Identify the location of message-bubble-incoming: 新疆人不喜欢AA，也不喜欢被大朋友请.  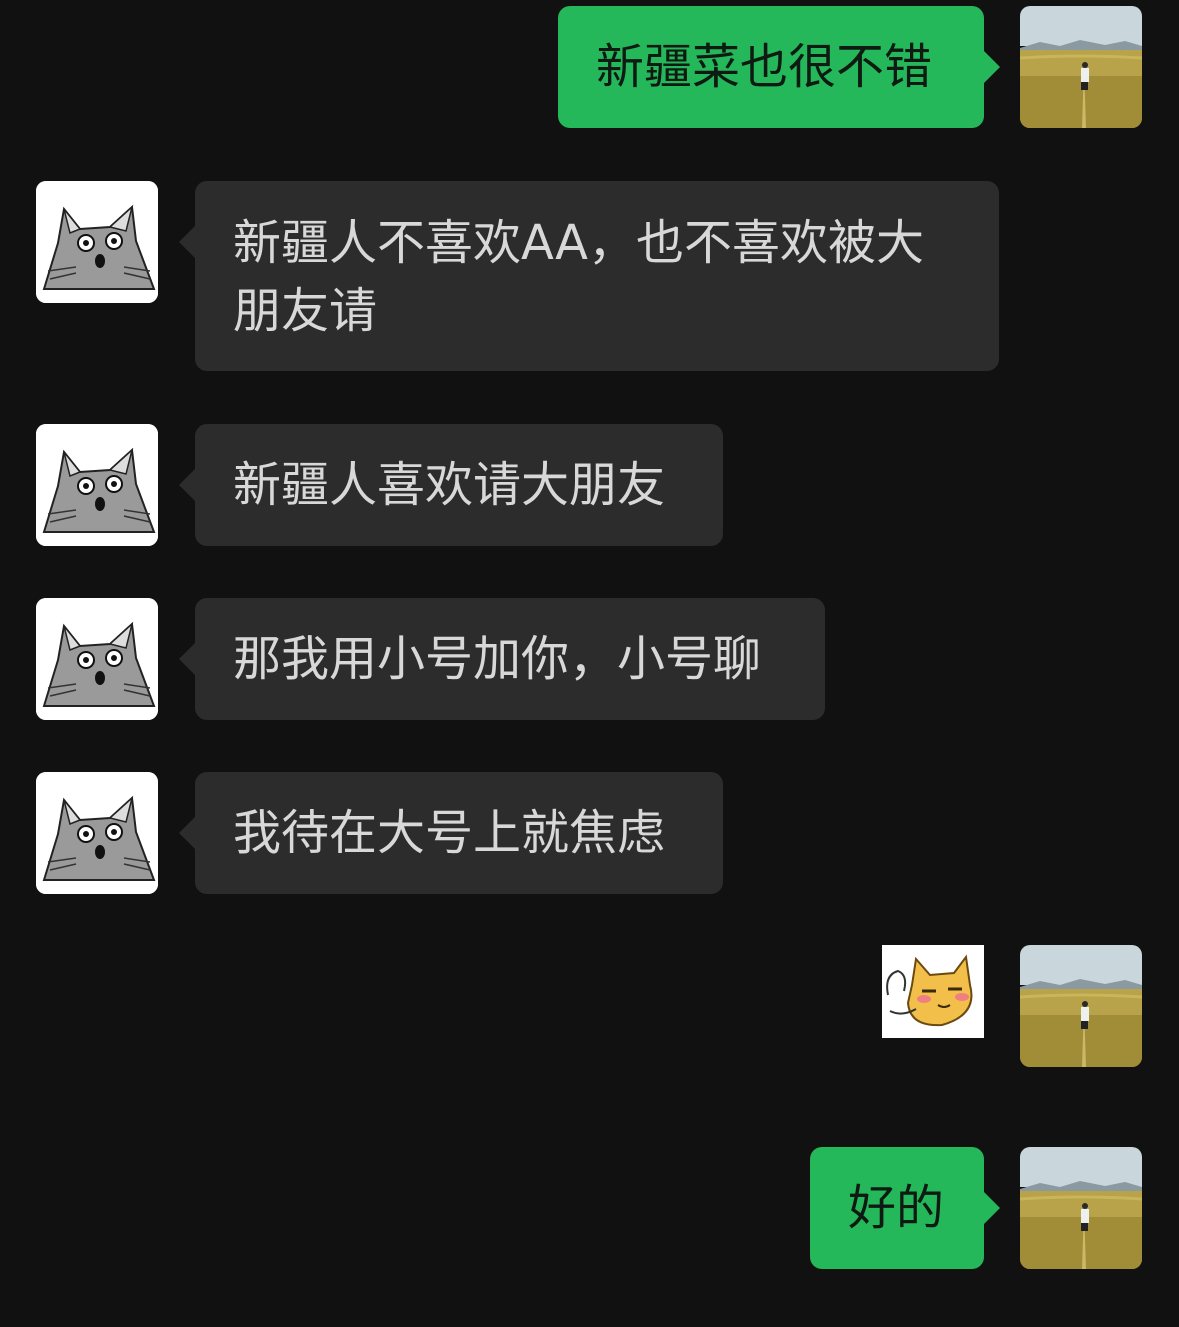
(597, 276).